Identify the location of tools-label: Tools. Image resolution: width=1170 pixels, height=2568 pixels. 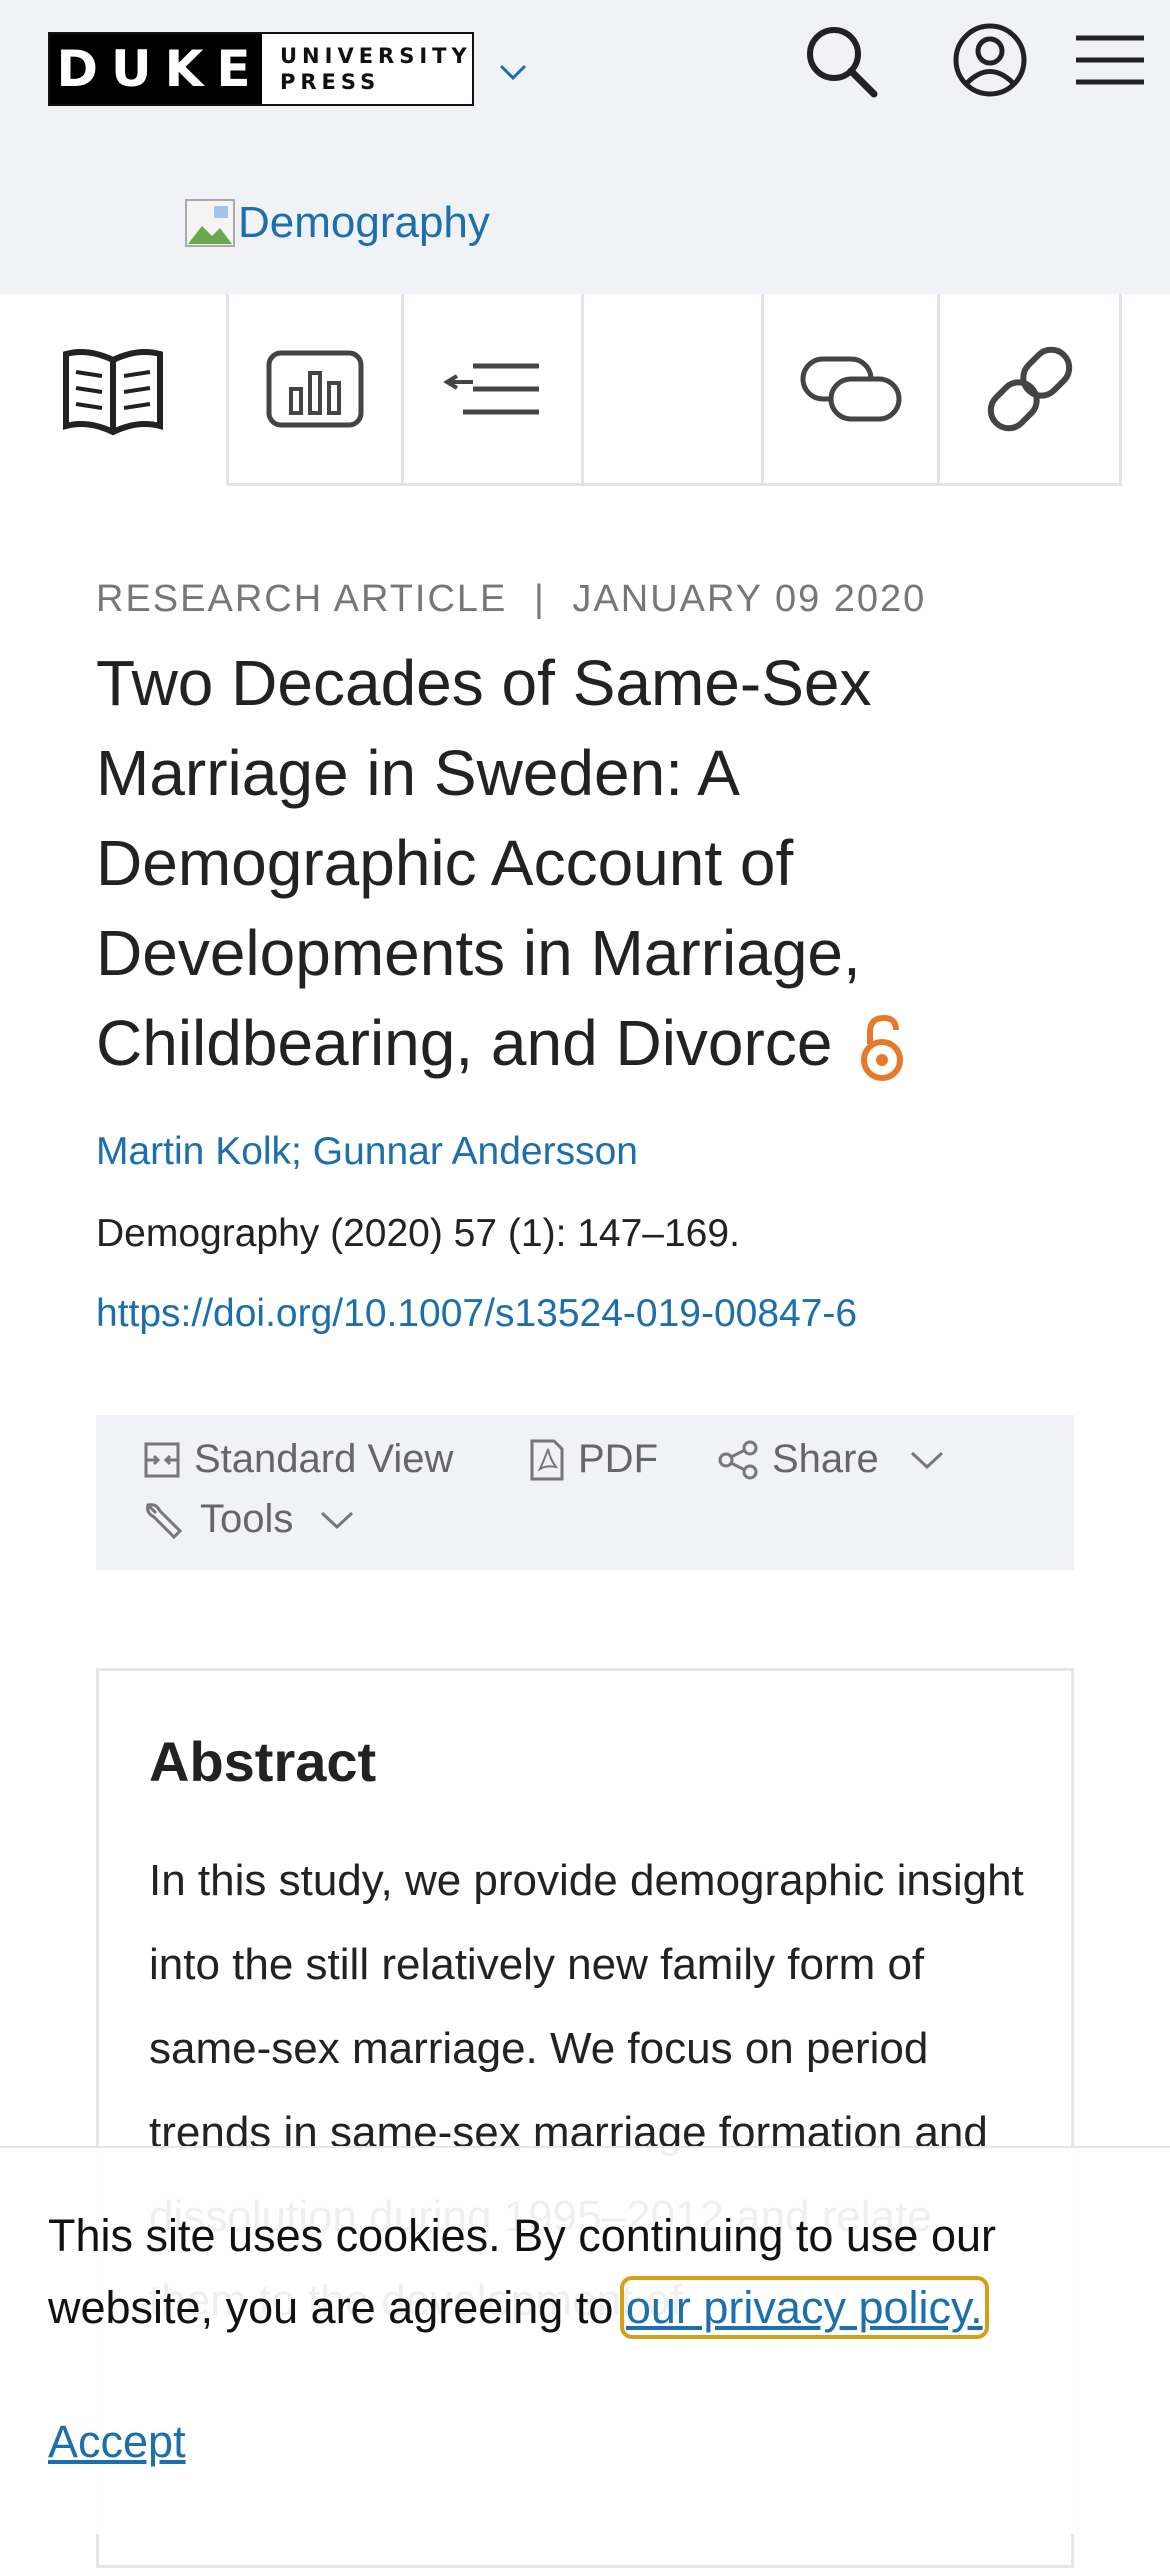
(247, 1519).